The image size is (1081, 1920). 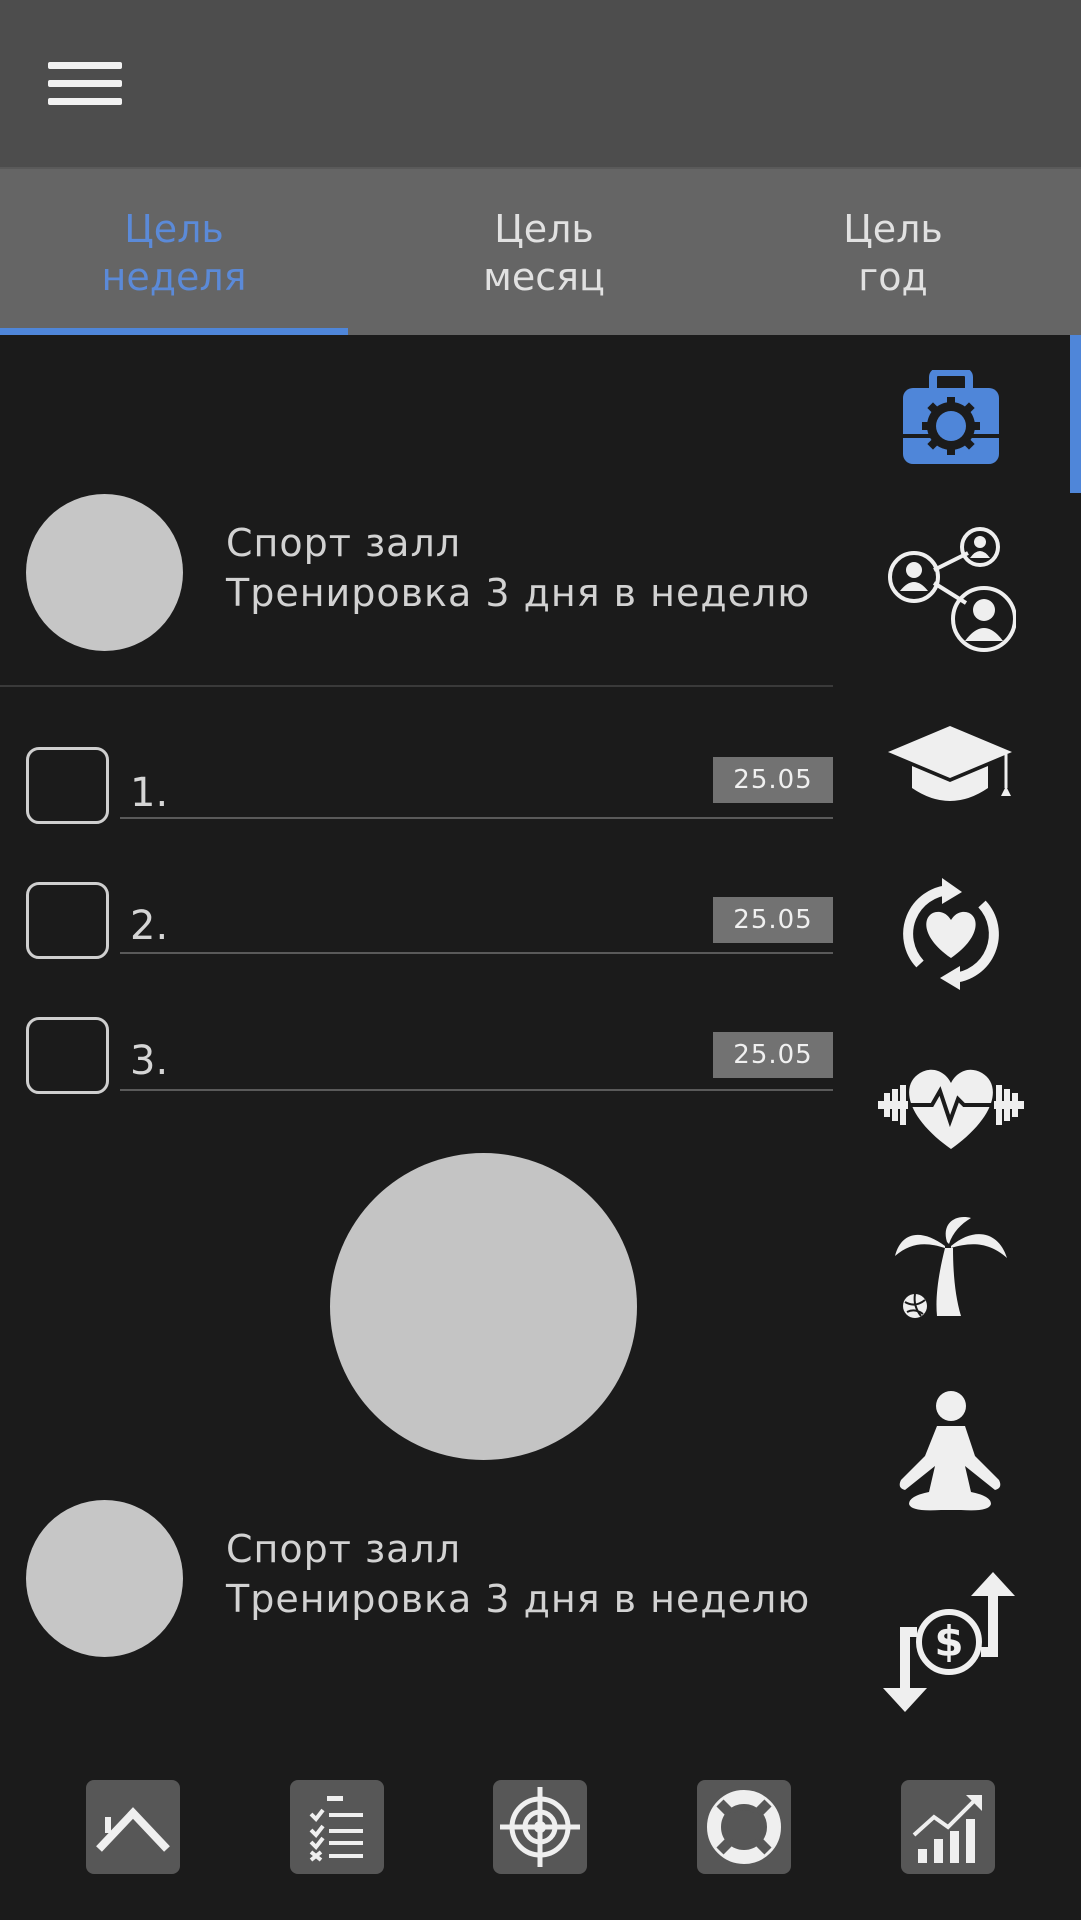 I want to click on tab-week: Цель неделя, so click(x=174, y=253).